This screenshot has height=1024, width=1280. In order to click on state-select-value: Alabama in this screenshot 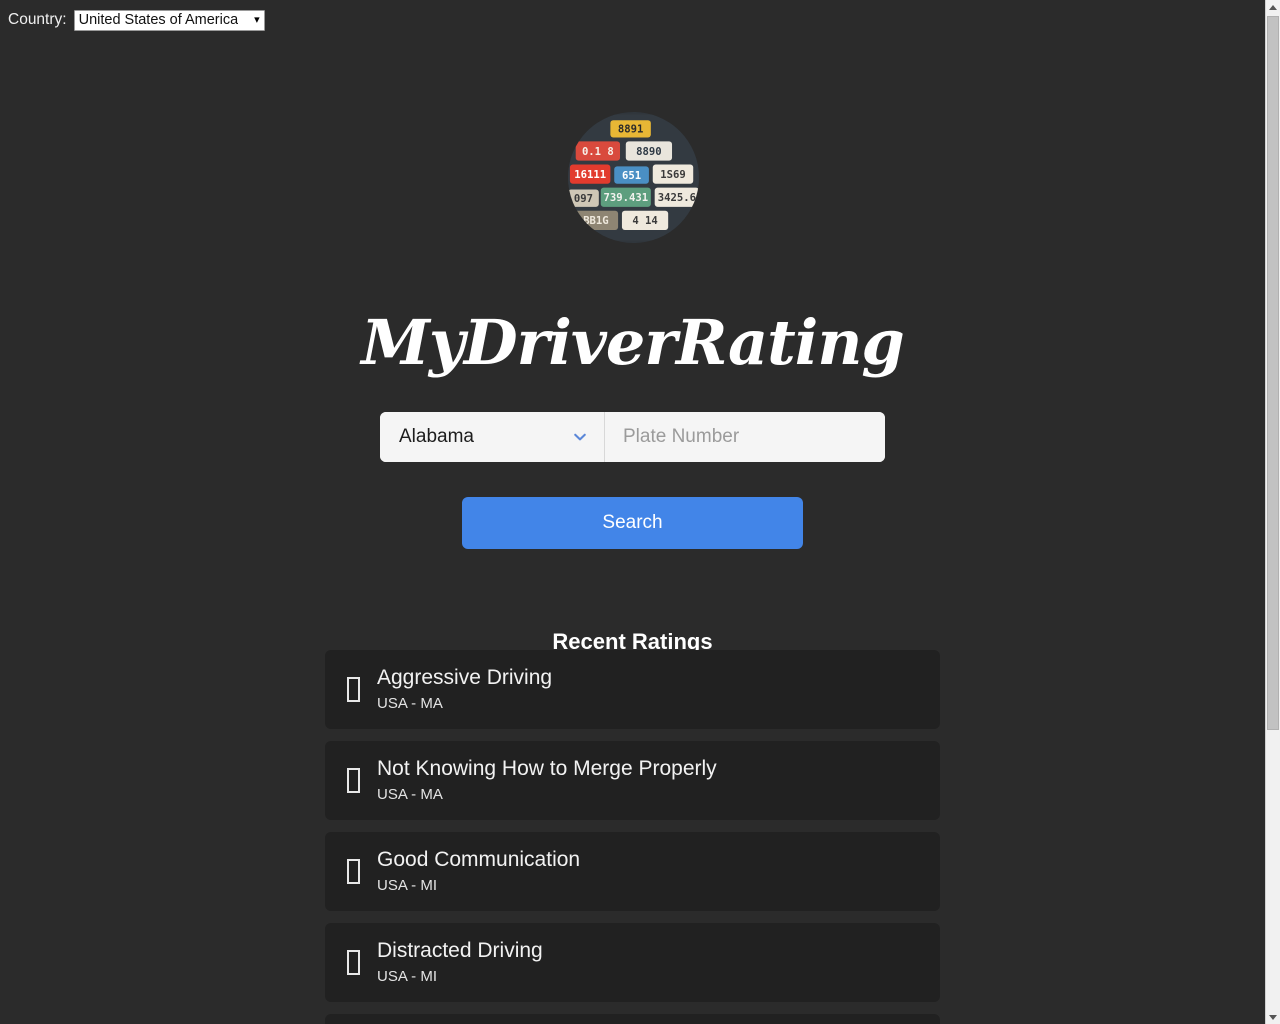, I will do `click(436, 436)`.